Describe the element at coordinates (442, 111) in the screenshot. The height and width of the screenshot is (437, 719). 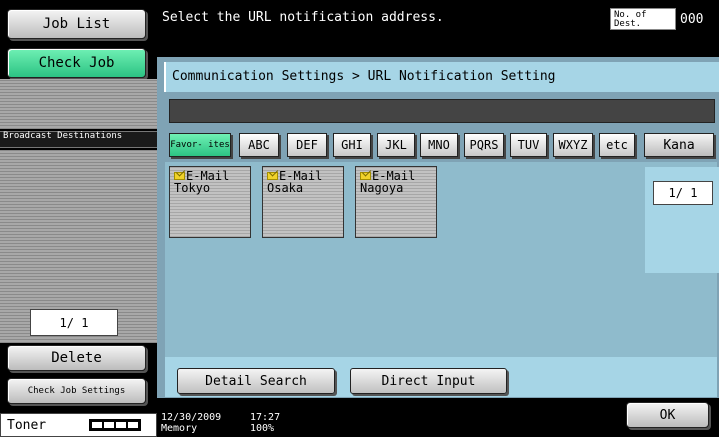
I see `address-display-field` at that location.